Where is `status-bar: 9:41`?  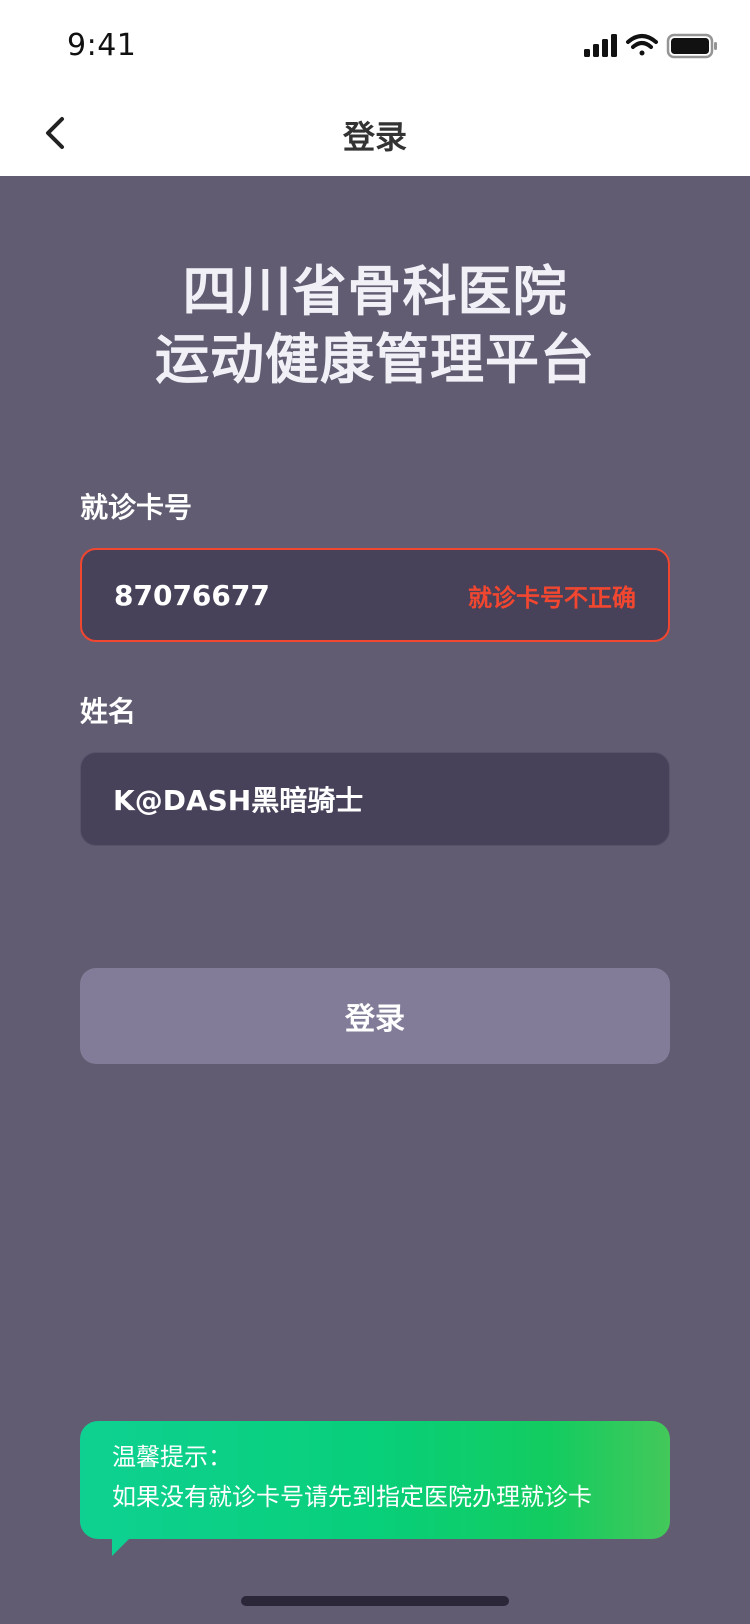 status-bar: 9:41 is located at coordinates (375, 45).